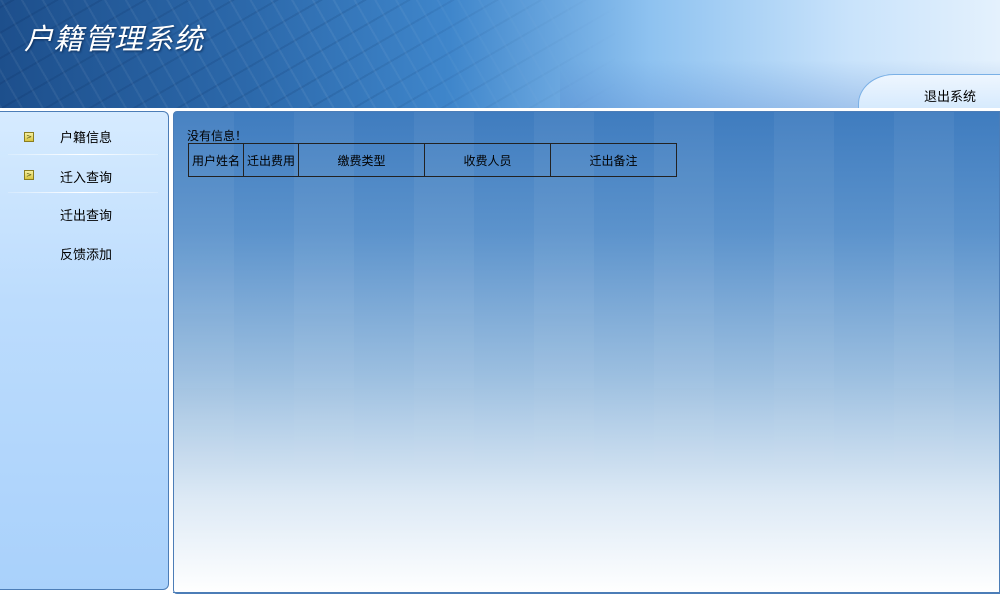 The height and width of the screenshot is (601, 1000). I want to click on sidebar-item-label: 迁出查询, so click(86, 216).